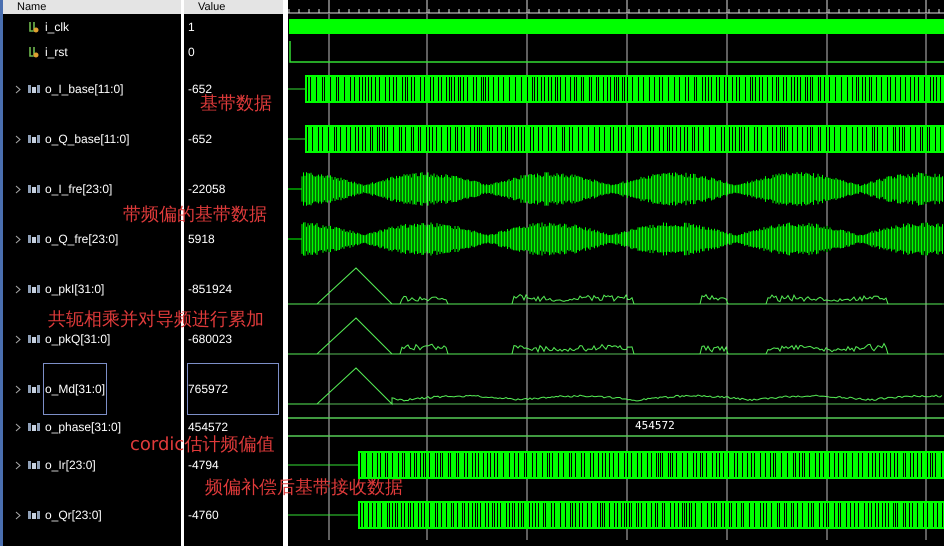 The height and width of the screenshot is (546, 944). I want to click on signal-value: 1, so click(191, 27).